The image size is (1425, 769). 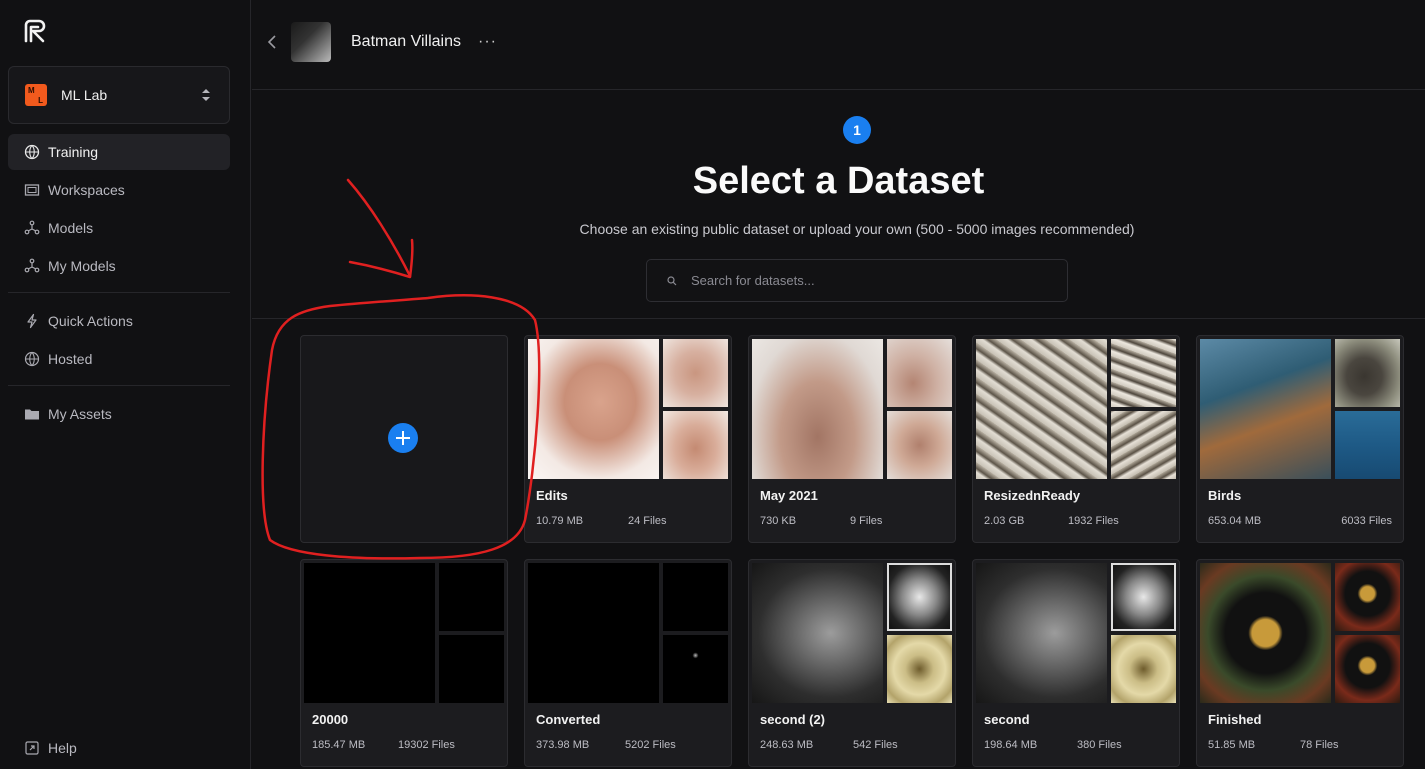 What do you see at coordinates (32, 321) in the screenshot?
I see `lightning-icon` at bounding box center [32, 321].